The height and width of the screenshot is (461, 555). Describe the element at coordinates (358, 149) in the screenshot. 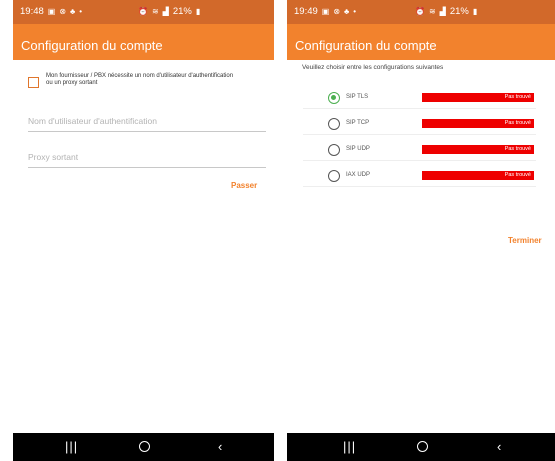

I see `option-label: SIP UDP` at that location.